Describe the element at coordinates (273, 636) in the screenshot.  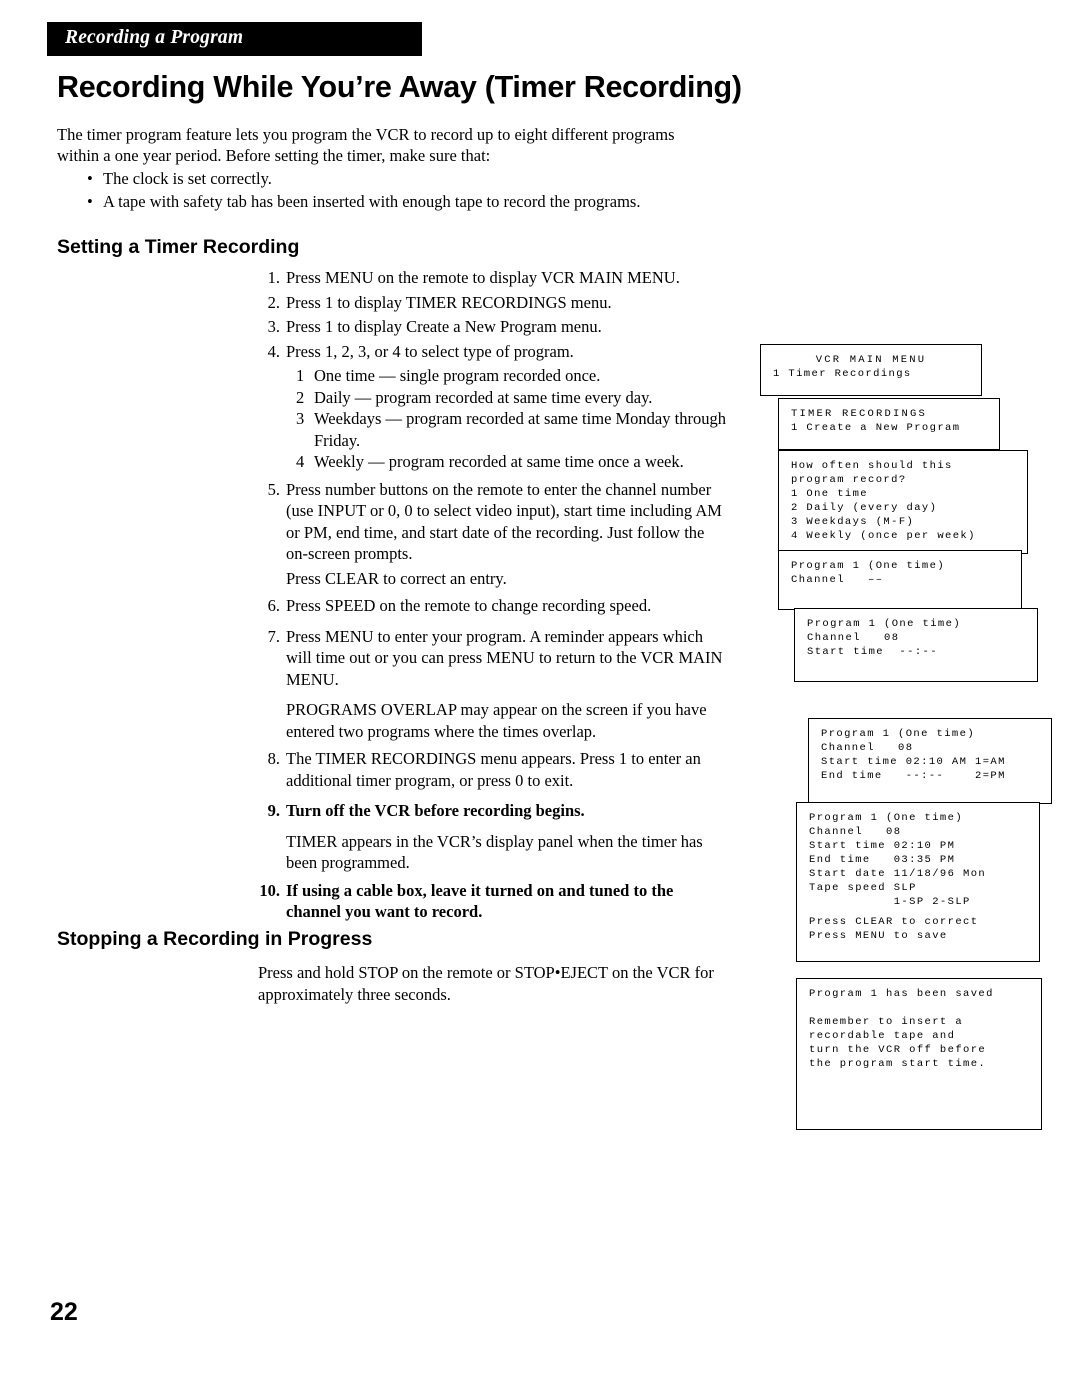
I see `step-number: 7.` at that location.